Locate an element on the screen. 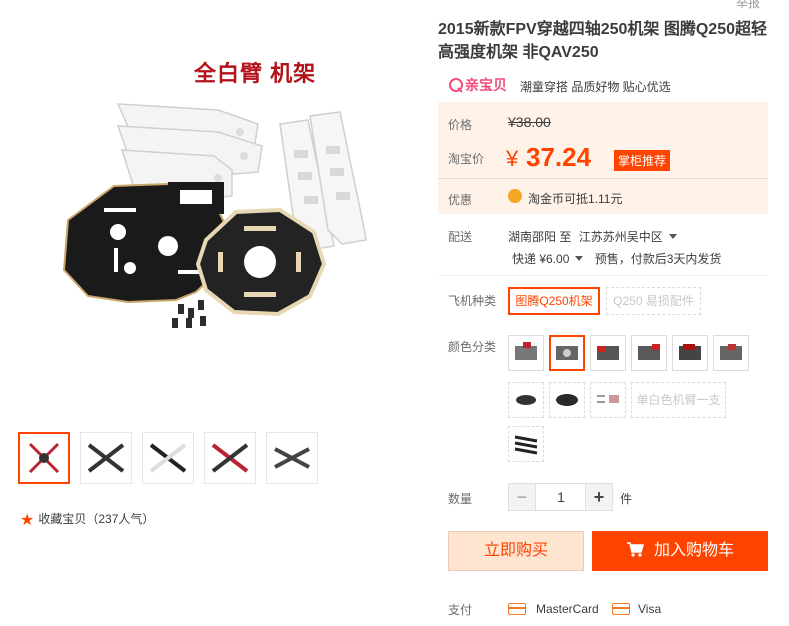 This screenshot has width=789, height=626. promo-price: 37.24 is located at coordinates (559, 157).